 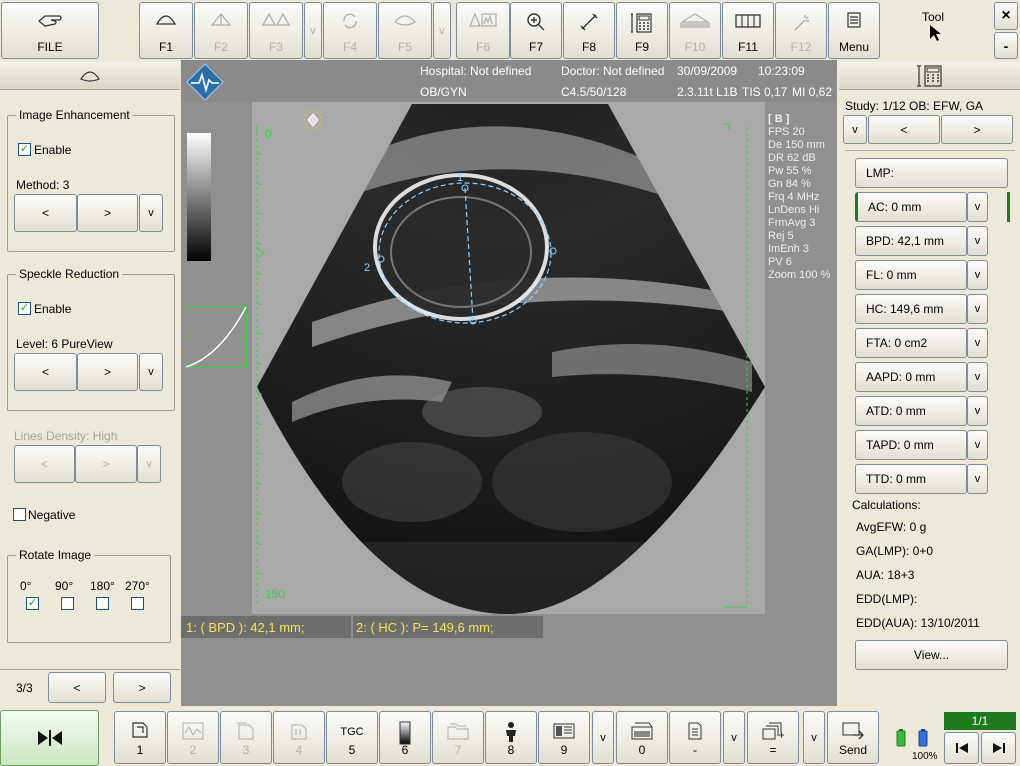 I want to click on measurement-dropdown-3: v, so click(x=977, y=309).